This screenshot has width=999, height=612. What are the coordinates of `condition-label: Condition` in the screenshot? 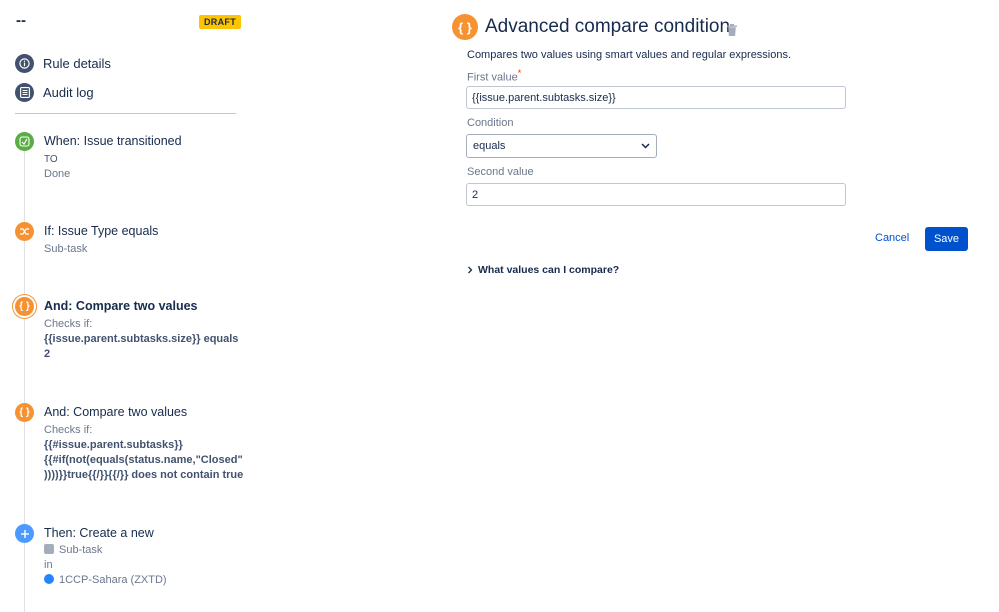 It's located at (490, 123).